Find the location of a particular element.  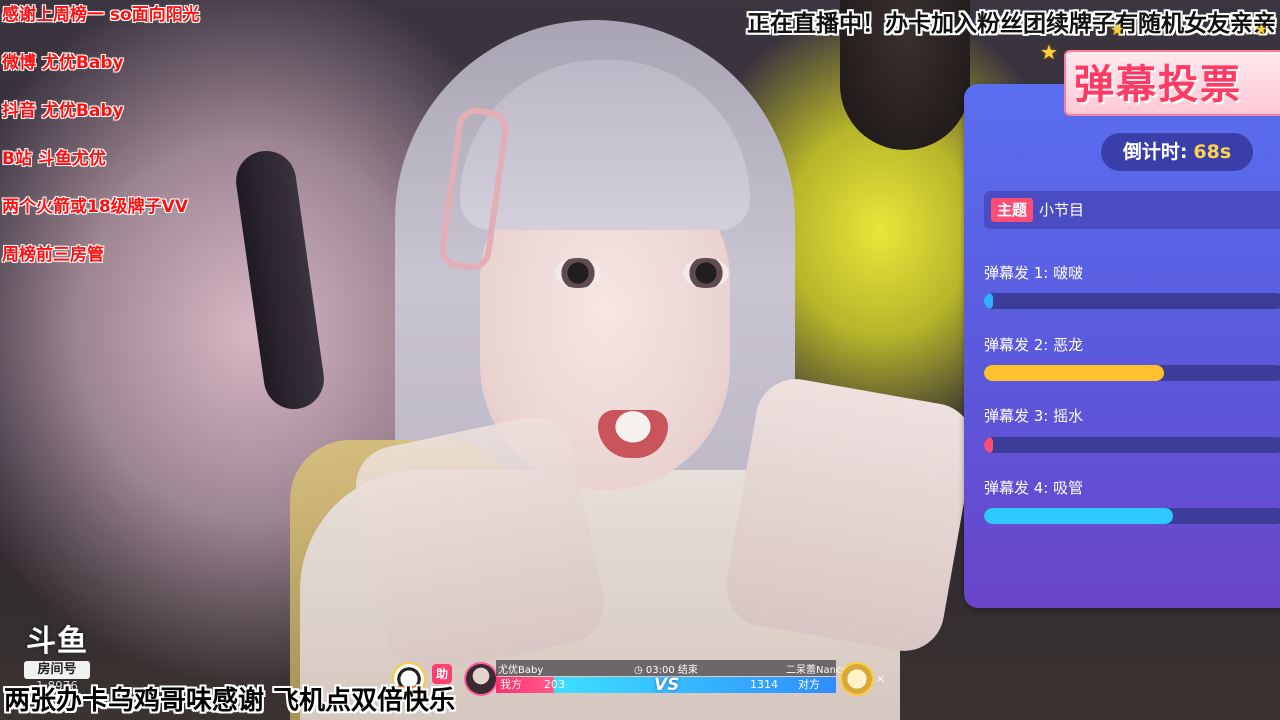

topic-text: 小节目 is located at coordinates (1062, 210).